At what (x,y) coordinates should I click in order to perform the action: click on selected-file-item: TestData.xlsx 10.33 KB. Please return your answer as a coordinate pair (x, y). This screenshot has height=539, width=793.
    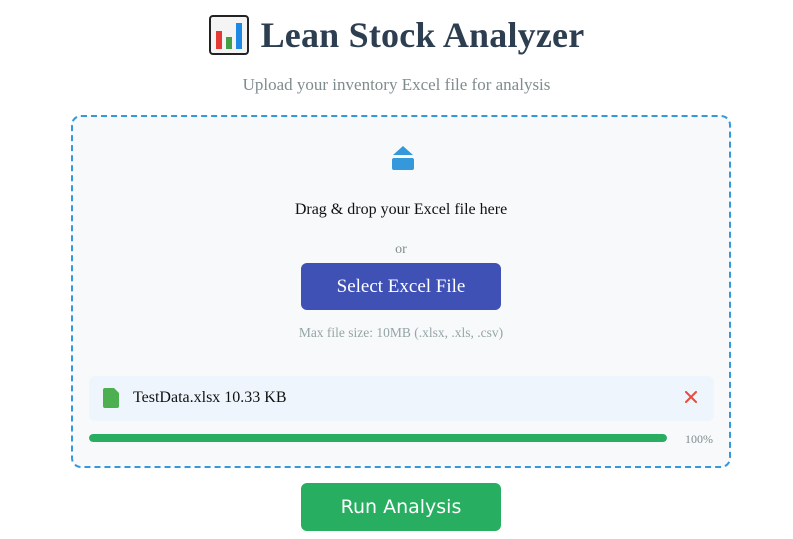
    Looking at the image, I should click on (401, 398).